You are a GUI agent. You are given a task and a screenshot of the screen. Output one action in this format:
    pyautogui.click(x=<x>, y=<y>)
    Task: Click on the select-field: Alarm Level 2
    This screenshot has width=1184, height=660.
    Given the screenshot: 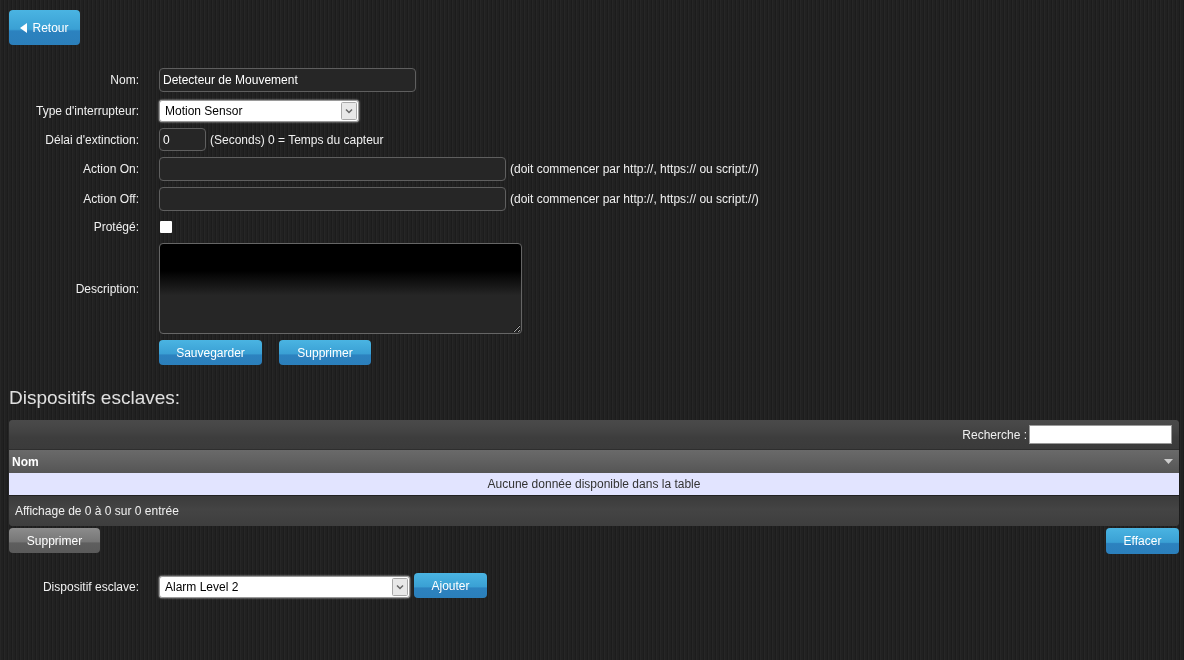 What is the action you would take?
    pyautogui.click(x=284, y=587)
    